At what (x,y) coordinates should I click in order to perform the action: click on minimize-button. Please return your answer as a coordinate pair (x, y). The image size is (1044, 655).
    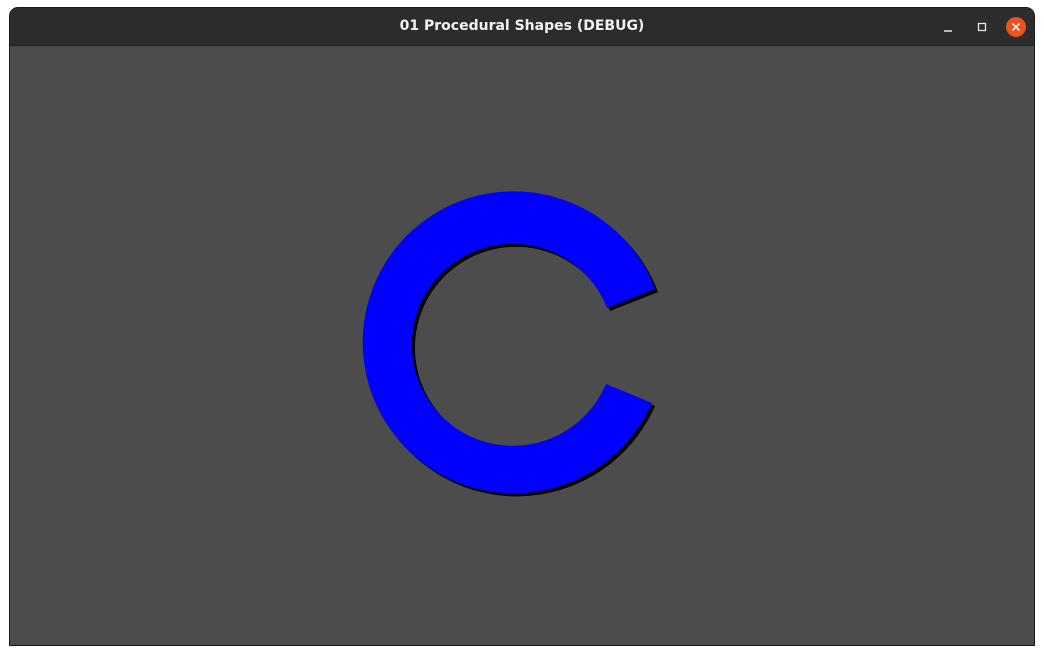
    Looking at the image, I should click on (948, 27).